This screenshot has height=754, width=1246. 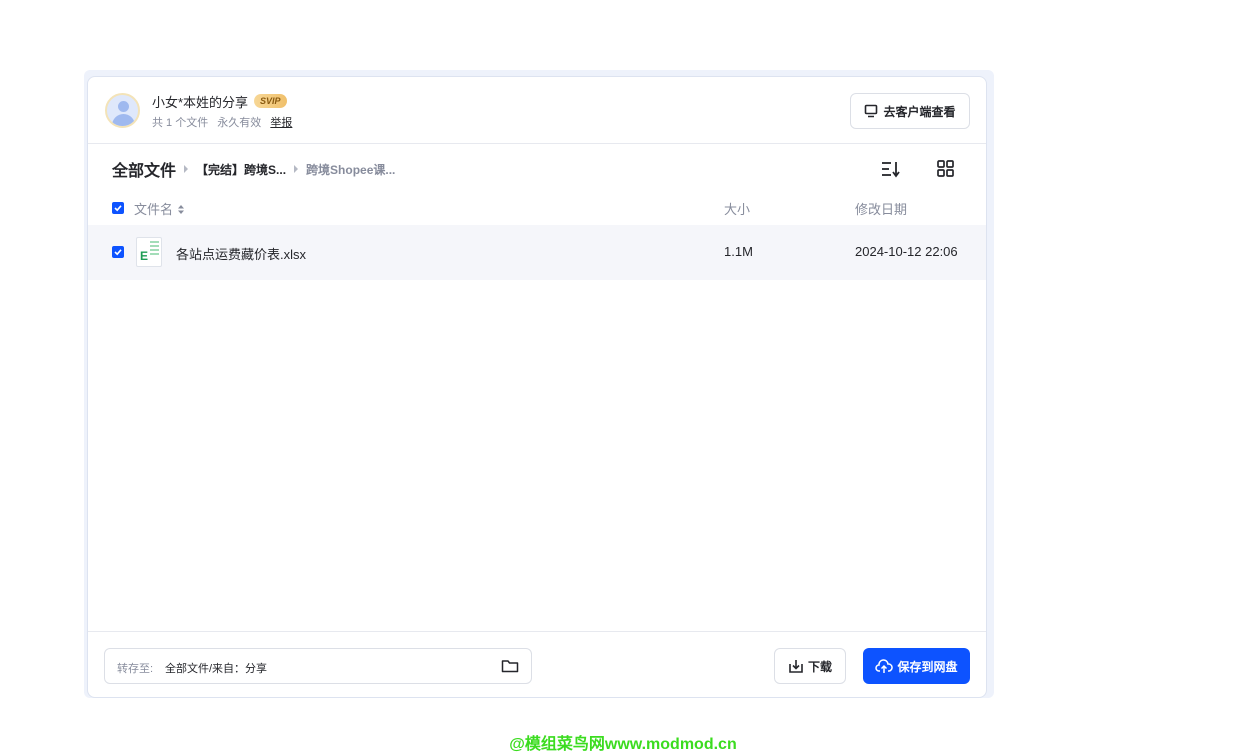 I want to click on save-to-drive-label: 保存到网盘, so click(x=927, y=666).